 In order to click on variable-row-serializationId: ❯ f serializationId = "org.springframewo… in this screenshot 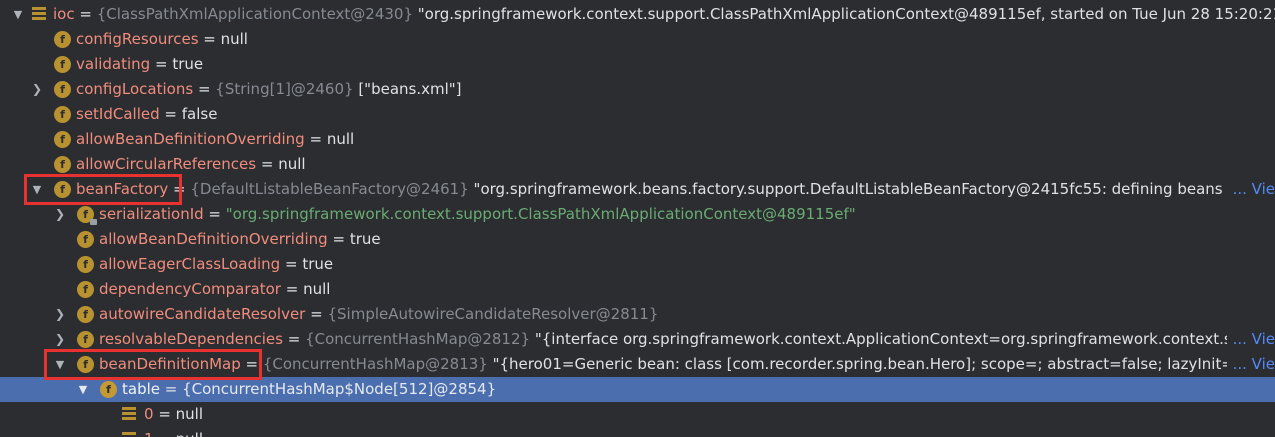, I will do `click(637, 214)`.